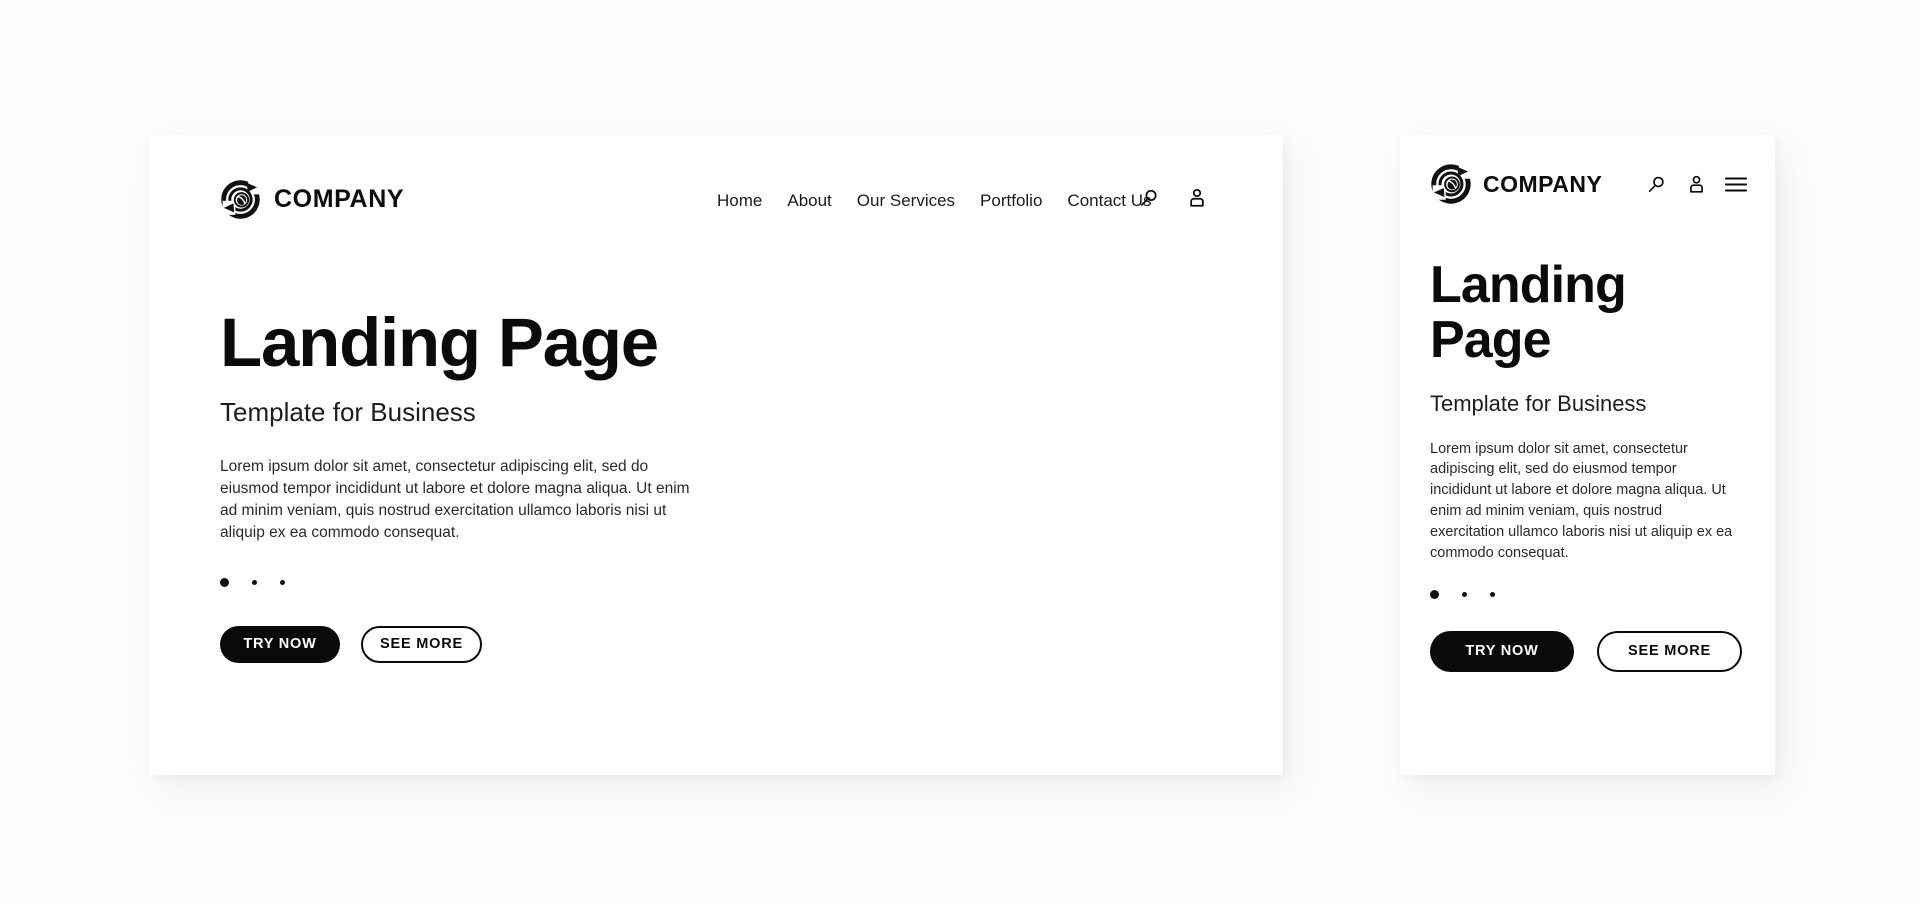 Image resolution: width=1920 pixels, height=904 pixels. Describe the element at coordinates (1173, 198) in the screenshot. I see `desktop-header-actions` at that location.